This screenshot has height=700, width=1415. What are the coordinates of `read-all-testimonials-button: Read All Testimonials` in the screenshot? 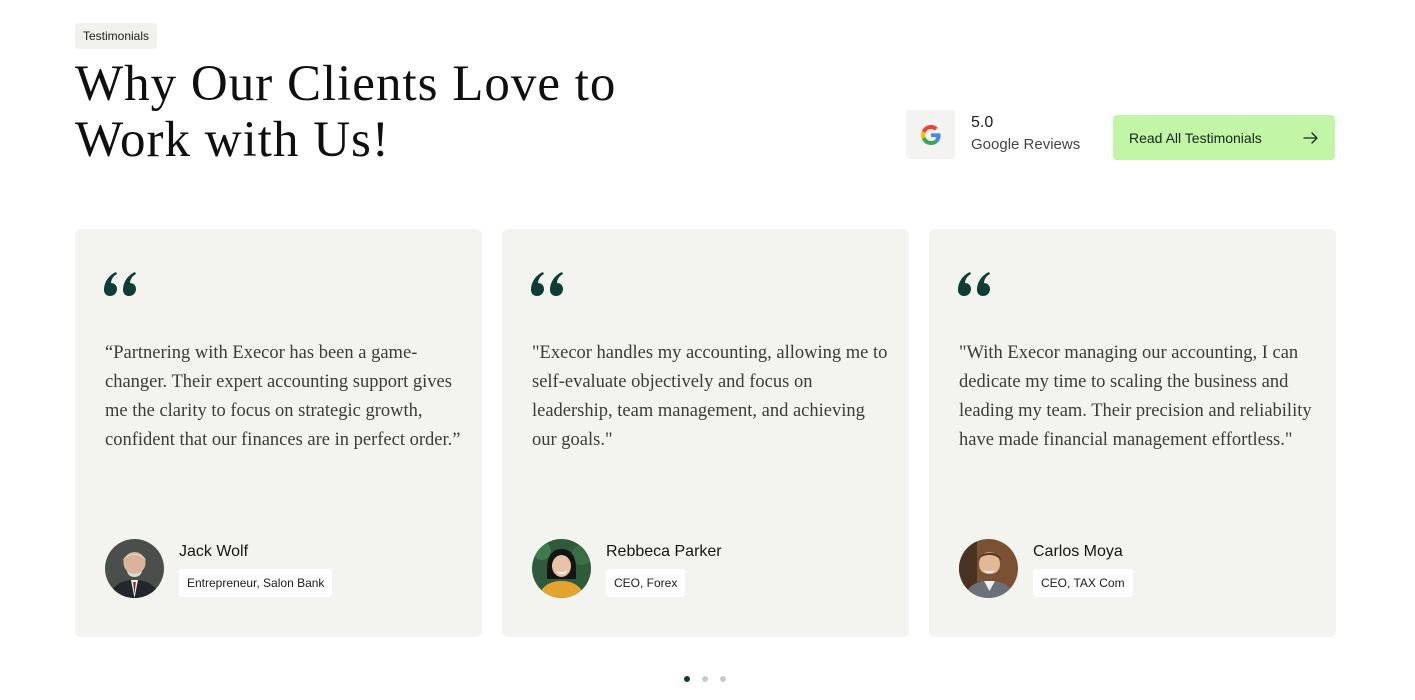 It's located at (1224, 137).